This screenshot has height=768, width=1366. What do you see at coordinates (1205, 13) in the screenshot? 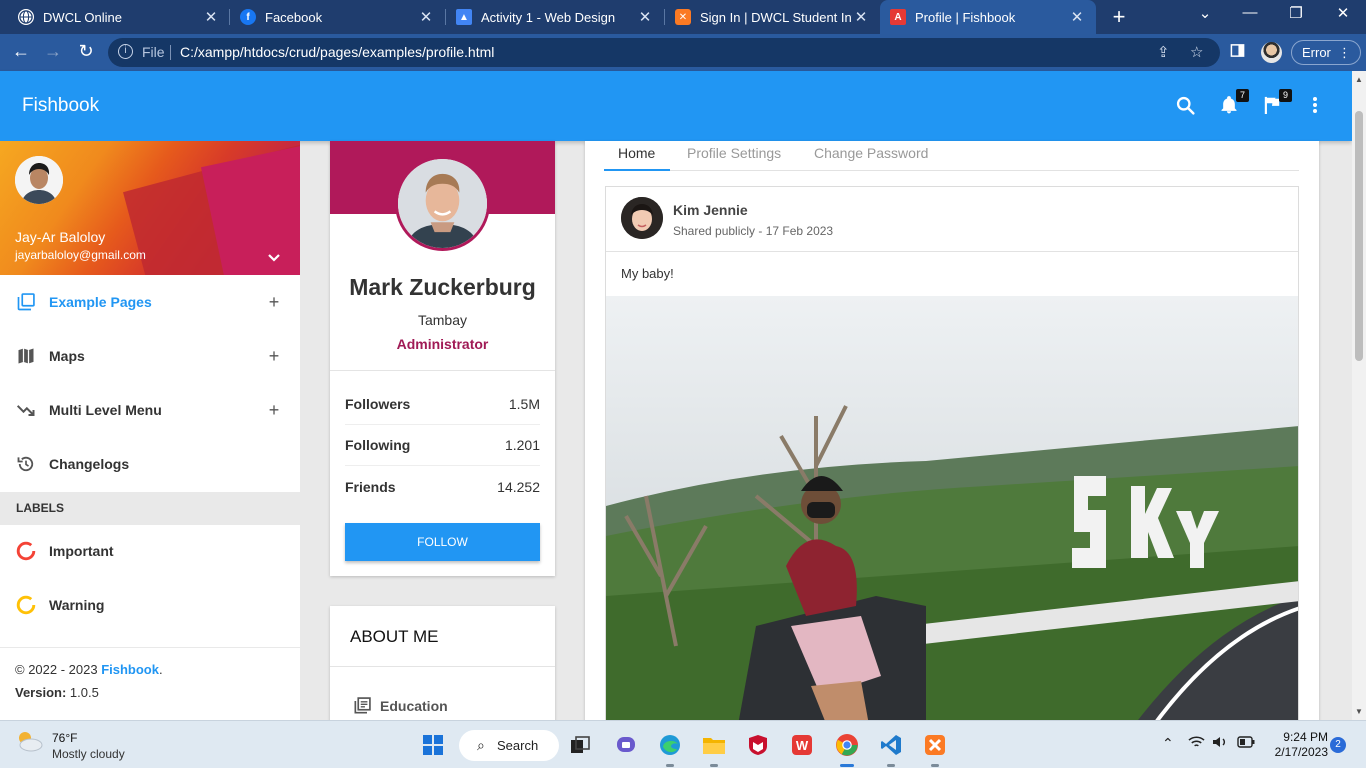
I see `tab-search-icon: ⌄` at bounding box center [1205, 13].